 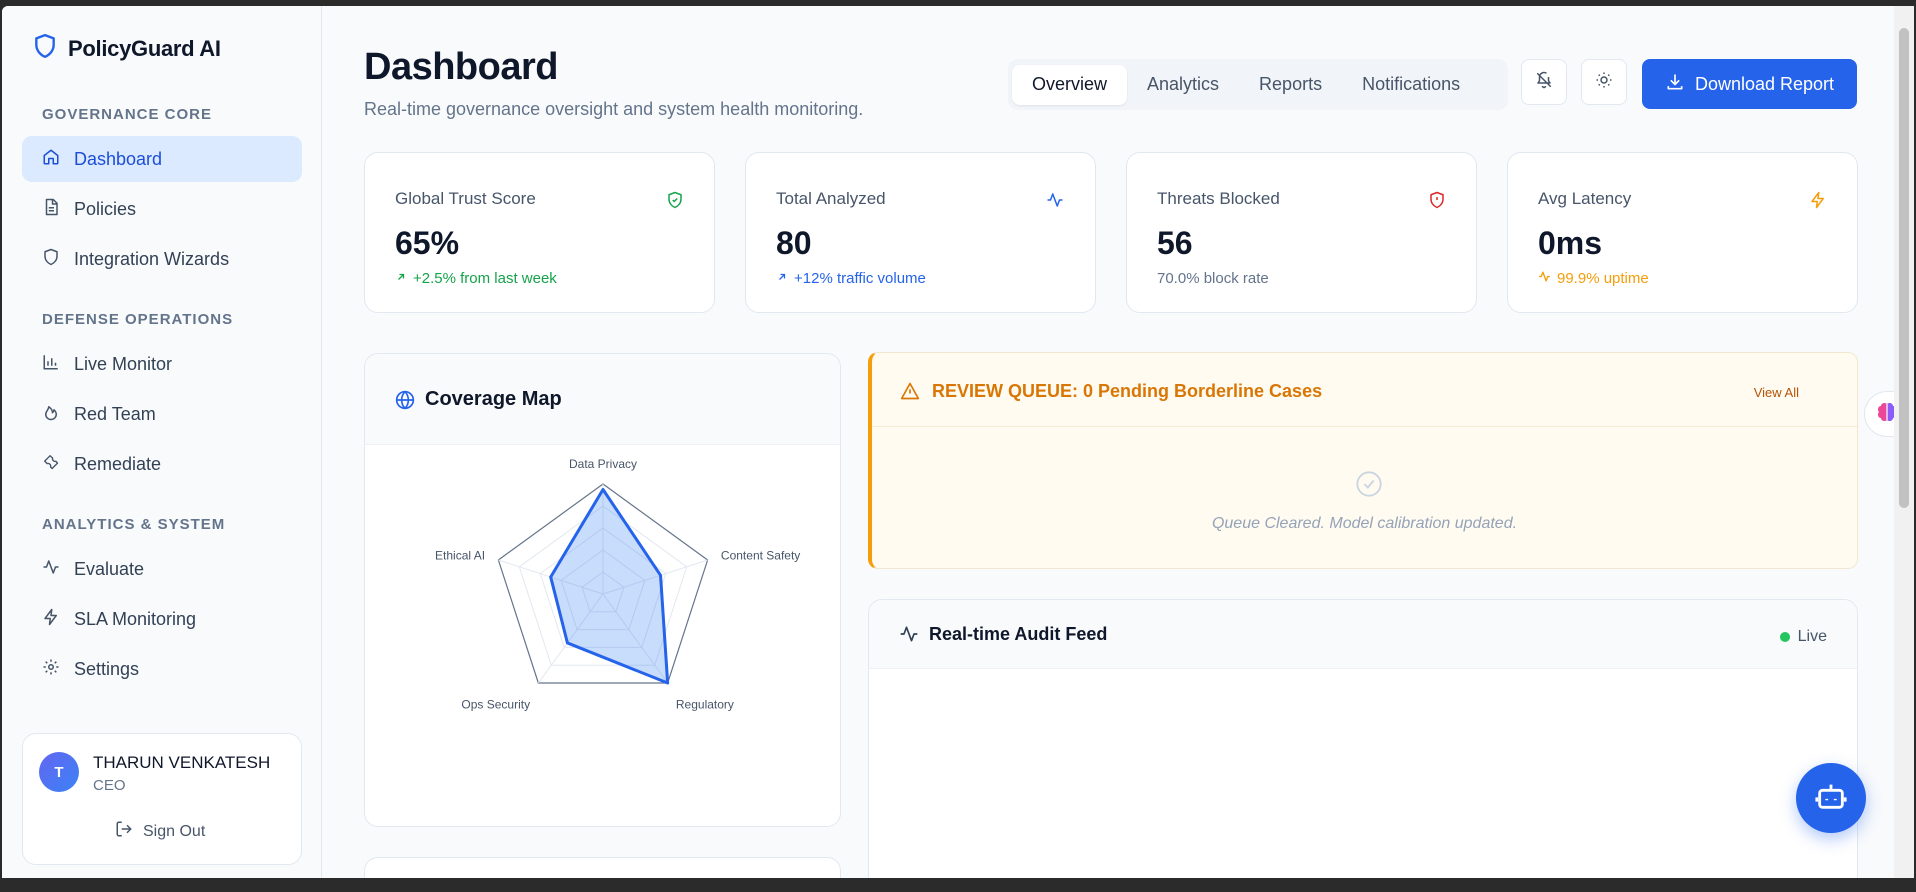 I want to click on stat-value: 56, so click(x=1175, y=243).